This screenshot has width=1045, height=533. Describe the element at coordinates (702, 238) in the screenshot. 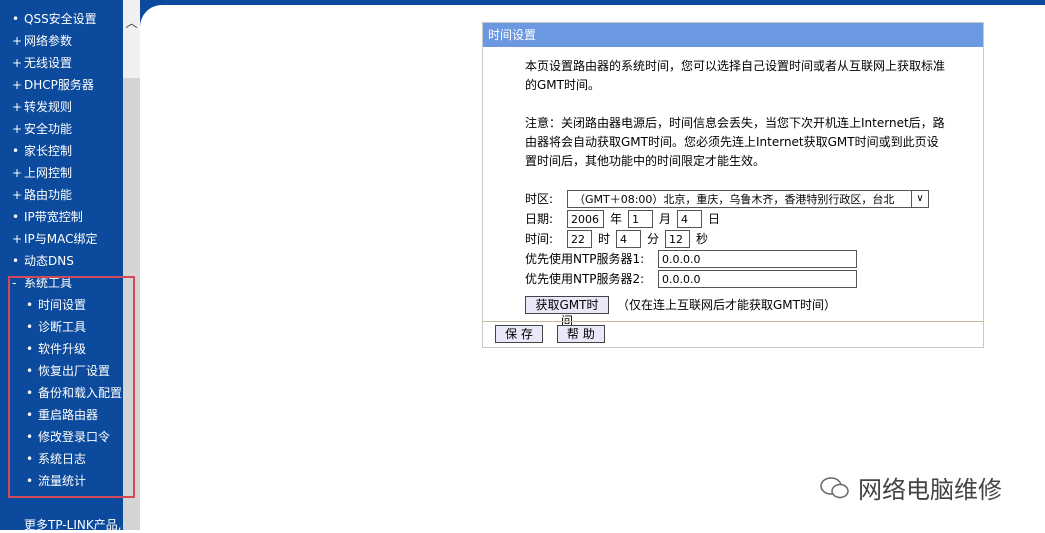

I see `second-unit: 秒` at that location.